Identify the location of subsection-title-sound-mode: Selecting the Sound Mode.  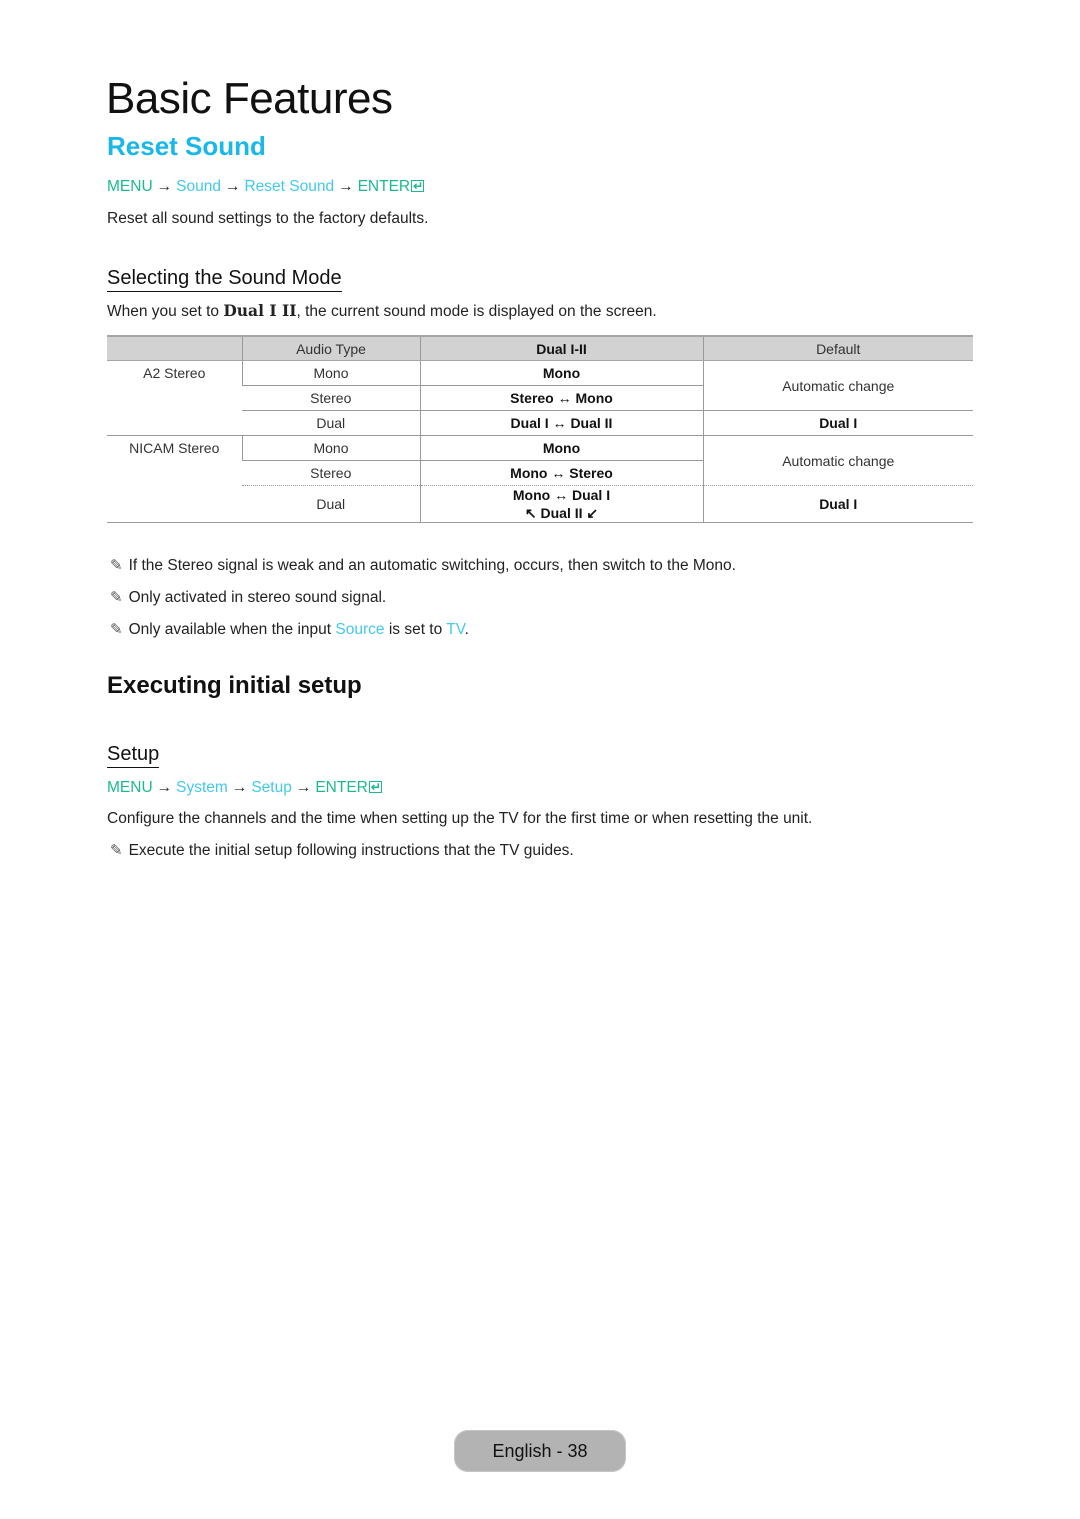
(224, 279).